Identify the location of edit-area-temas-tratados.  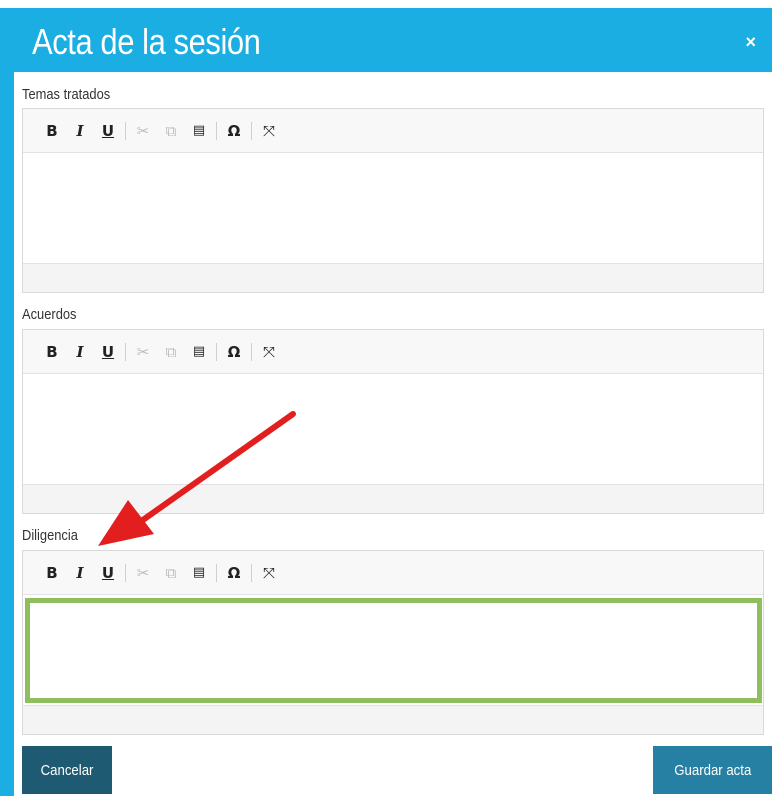
(393, 208).